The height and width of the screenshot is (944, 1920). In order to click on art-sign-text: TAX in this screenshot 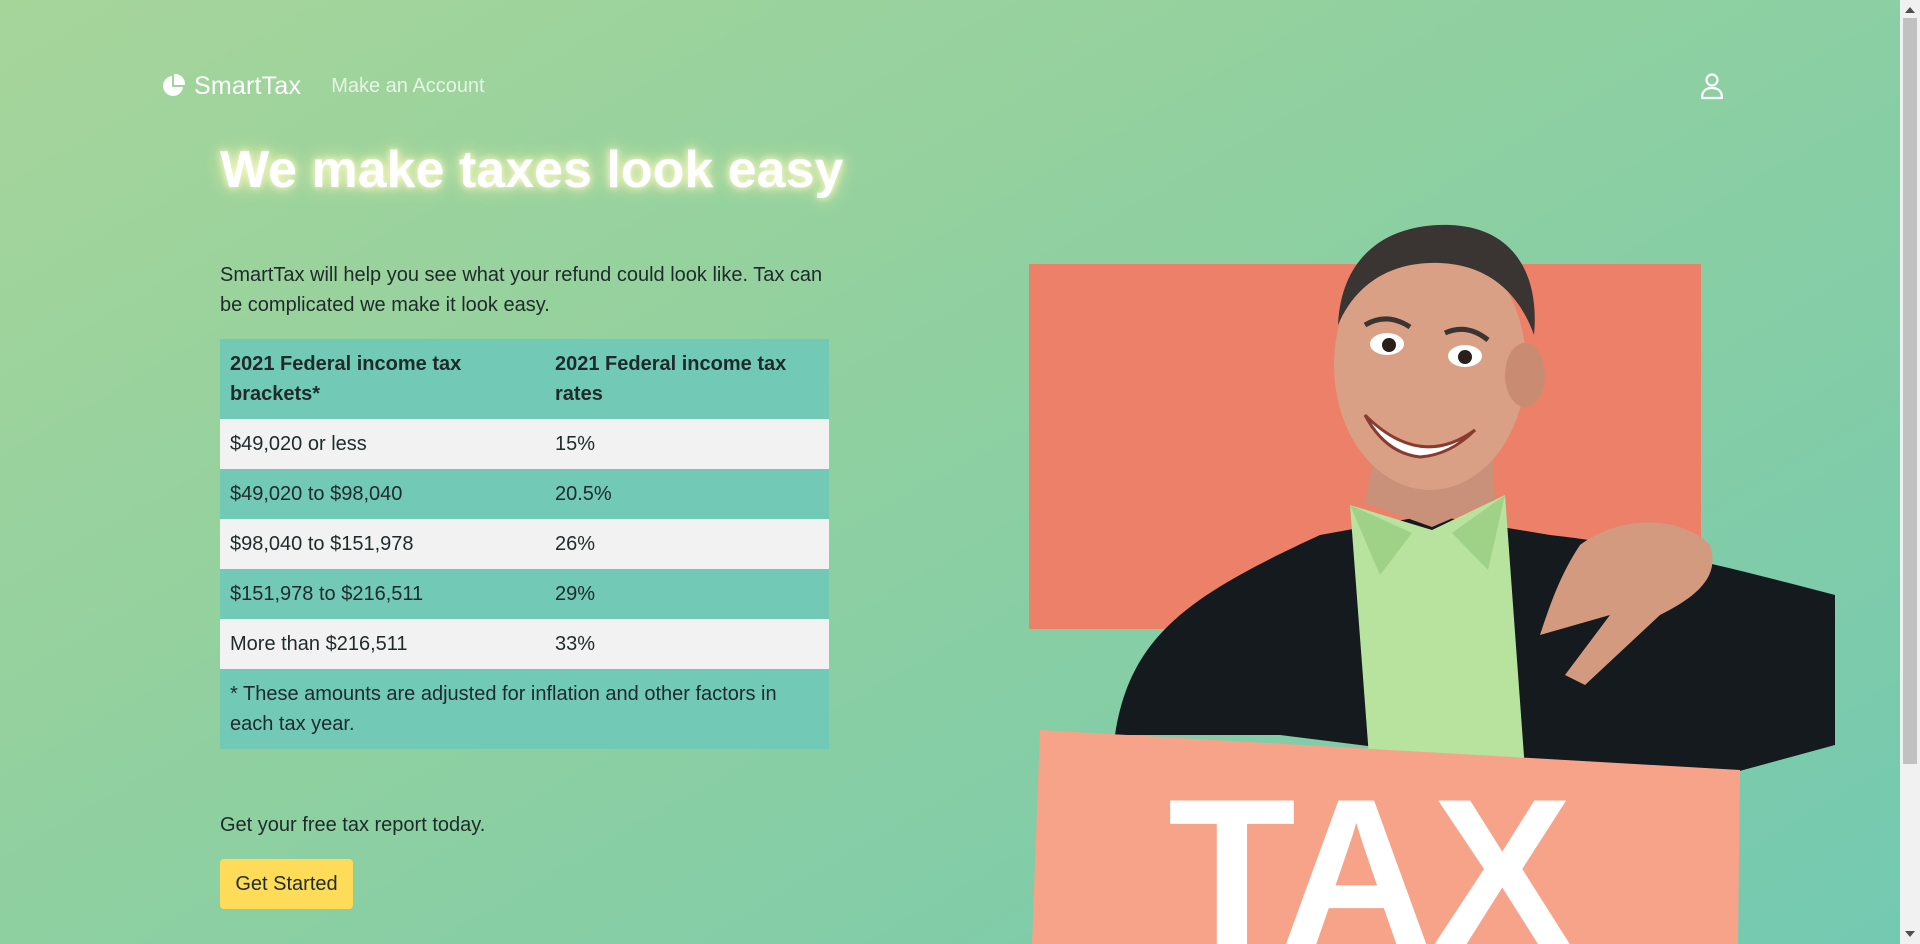, I will do `click(1370, 849)`.